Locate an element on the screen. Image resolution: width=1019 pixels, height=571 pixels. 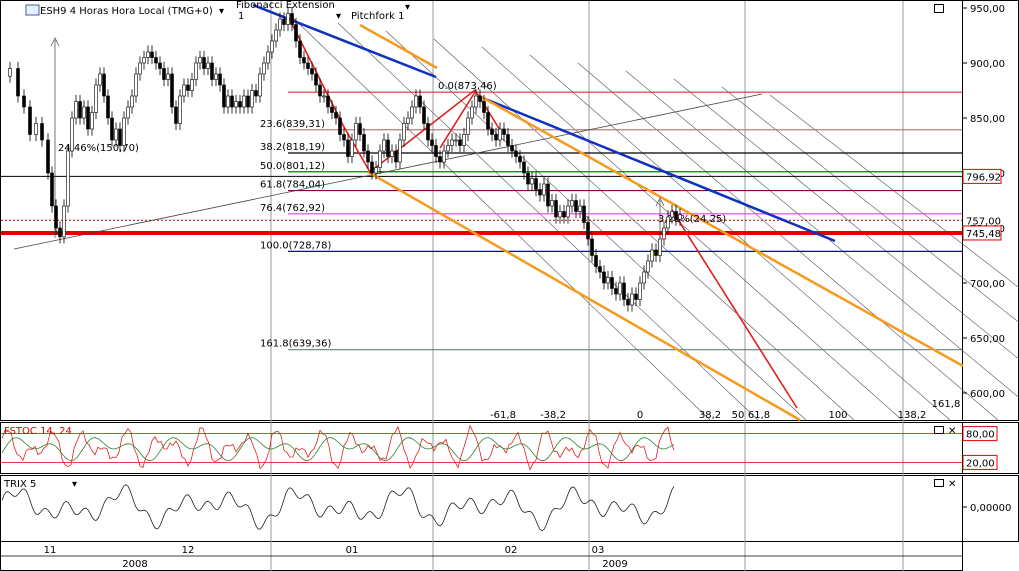
fan-label: 61,8 is located at coordinates (759, 415).